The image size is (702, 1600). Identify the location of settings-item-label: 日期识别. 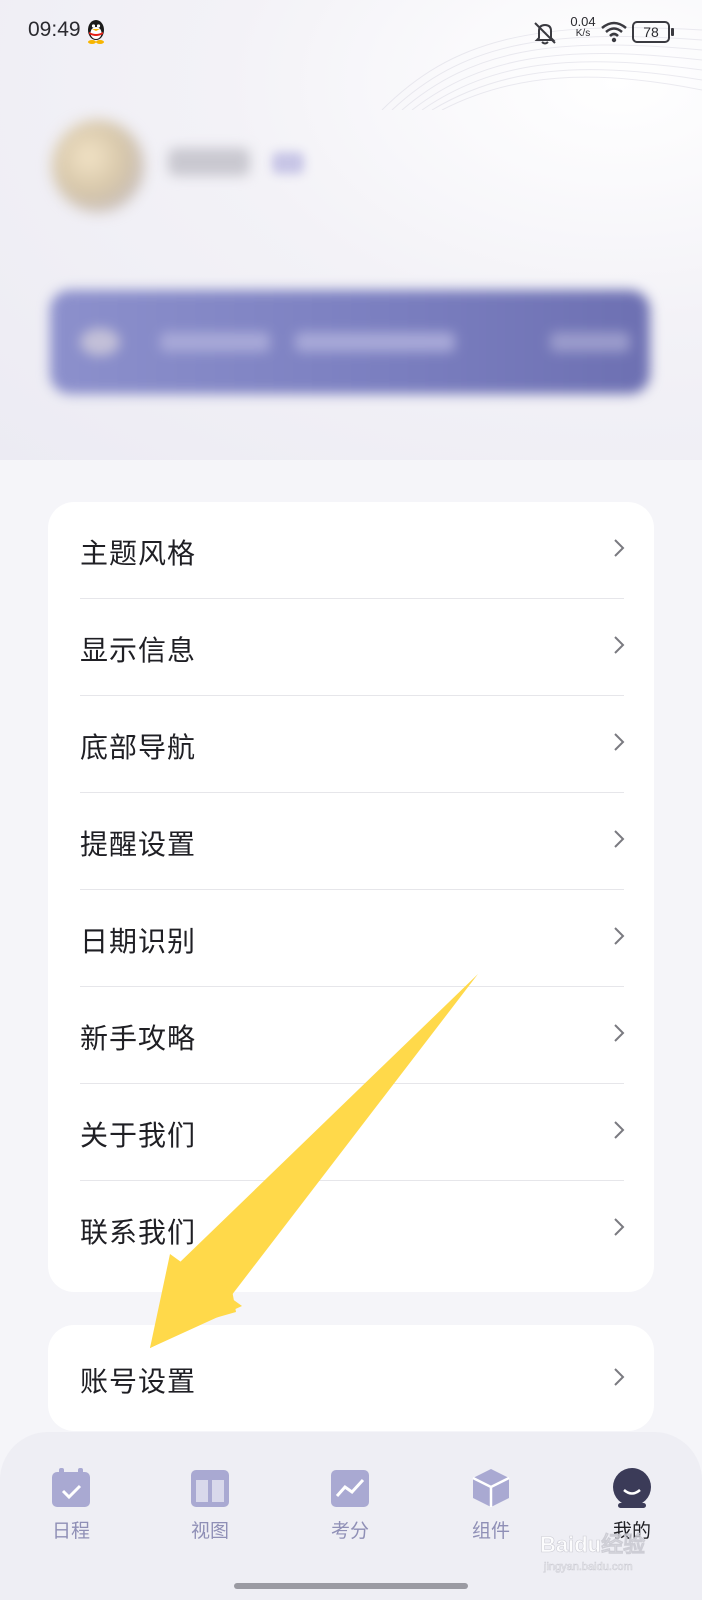
(138, 941).